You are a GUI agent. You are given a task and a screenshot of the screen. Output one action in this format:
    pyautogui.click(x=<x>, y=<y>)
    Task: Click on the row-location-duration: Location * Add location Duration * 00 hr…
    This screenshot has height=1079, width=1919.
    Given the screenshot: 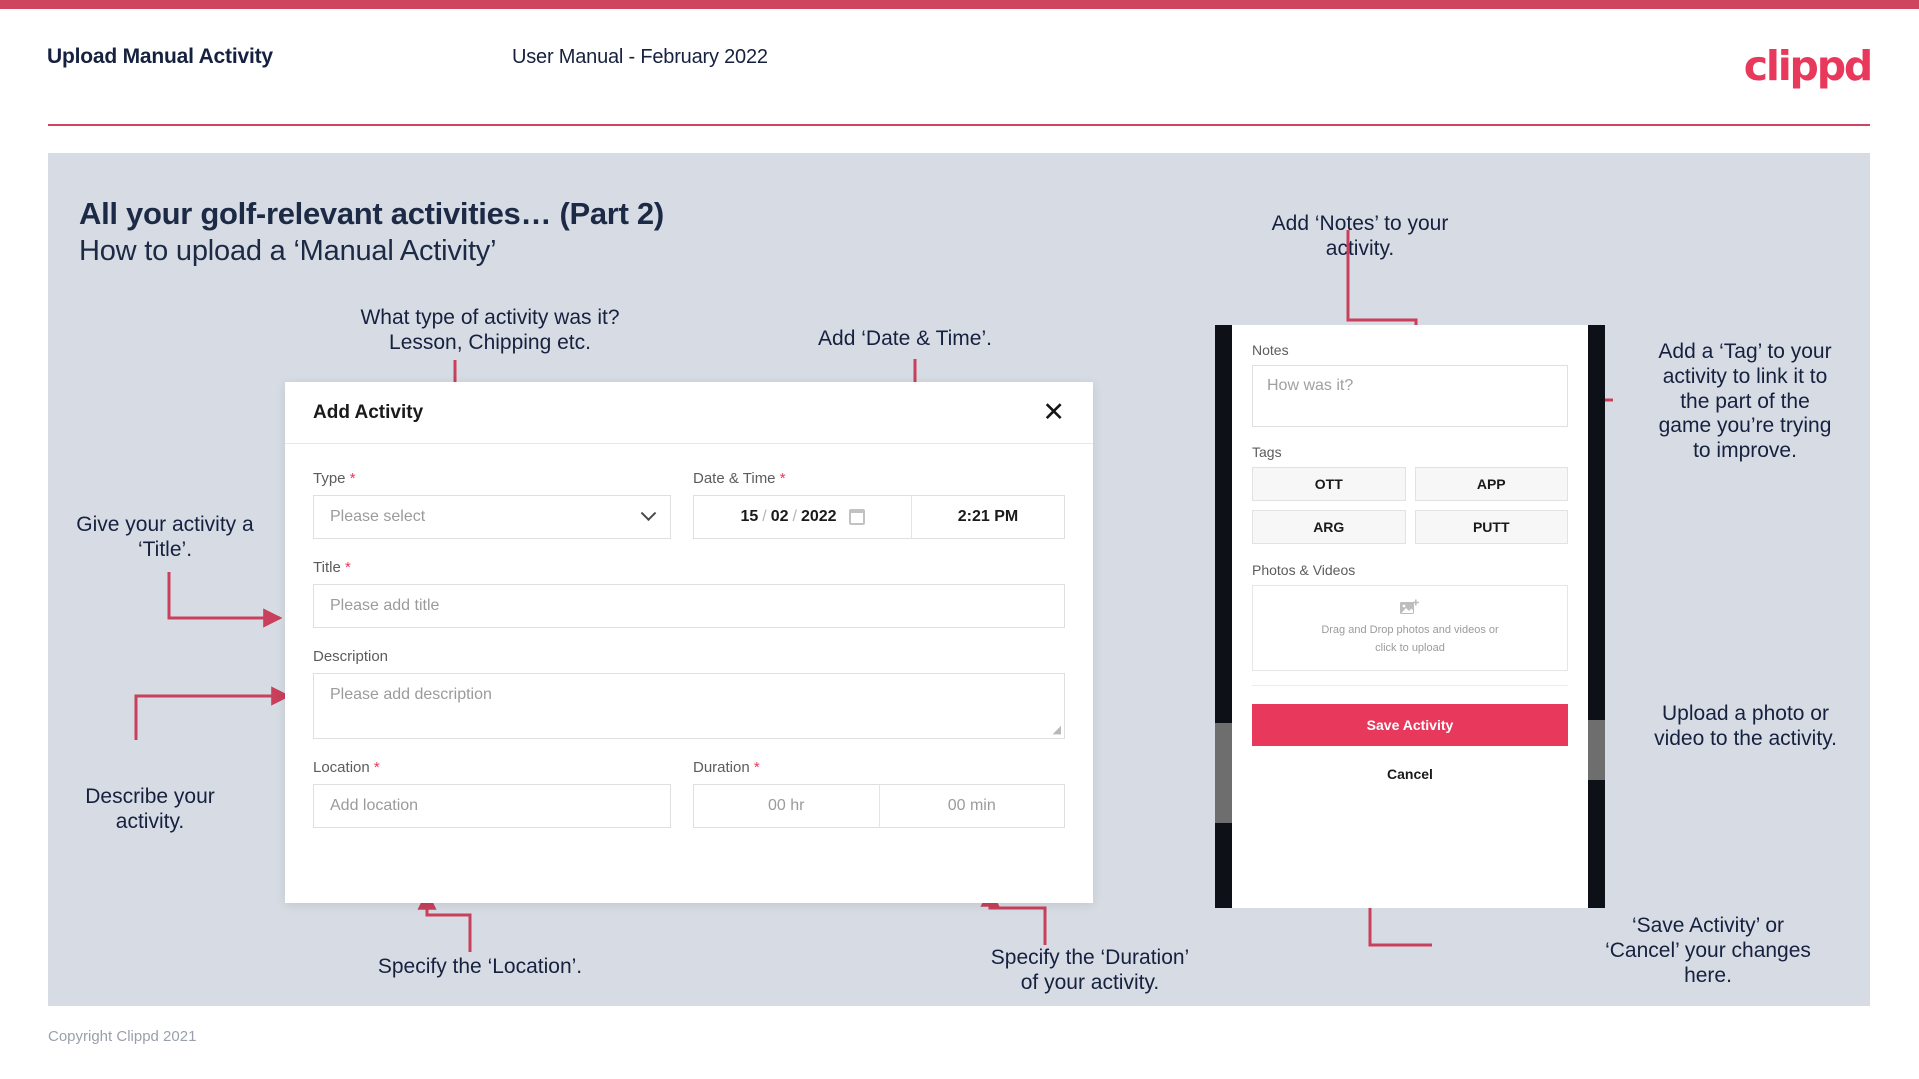 What is the action you would take?
    pyautogui.click(x=689, y=803)
    